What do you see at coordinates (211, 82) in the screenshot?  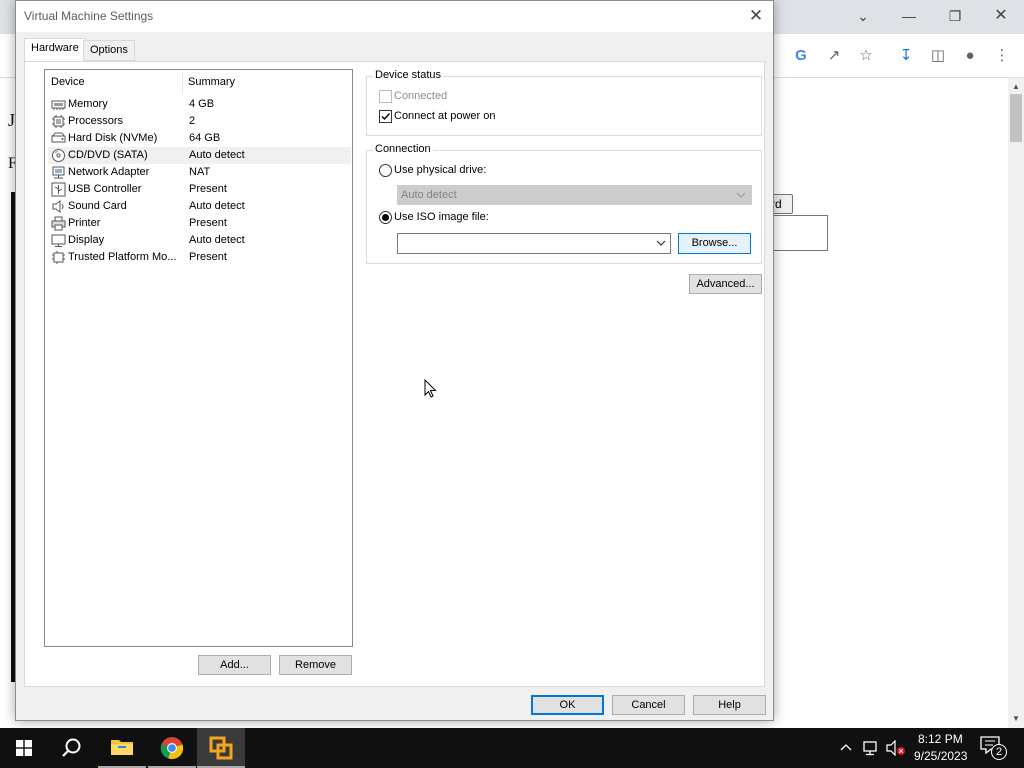 I see `column-header-summary: Summary` at bounding box center [211, 82].